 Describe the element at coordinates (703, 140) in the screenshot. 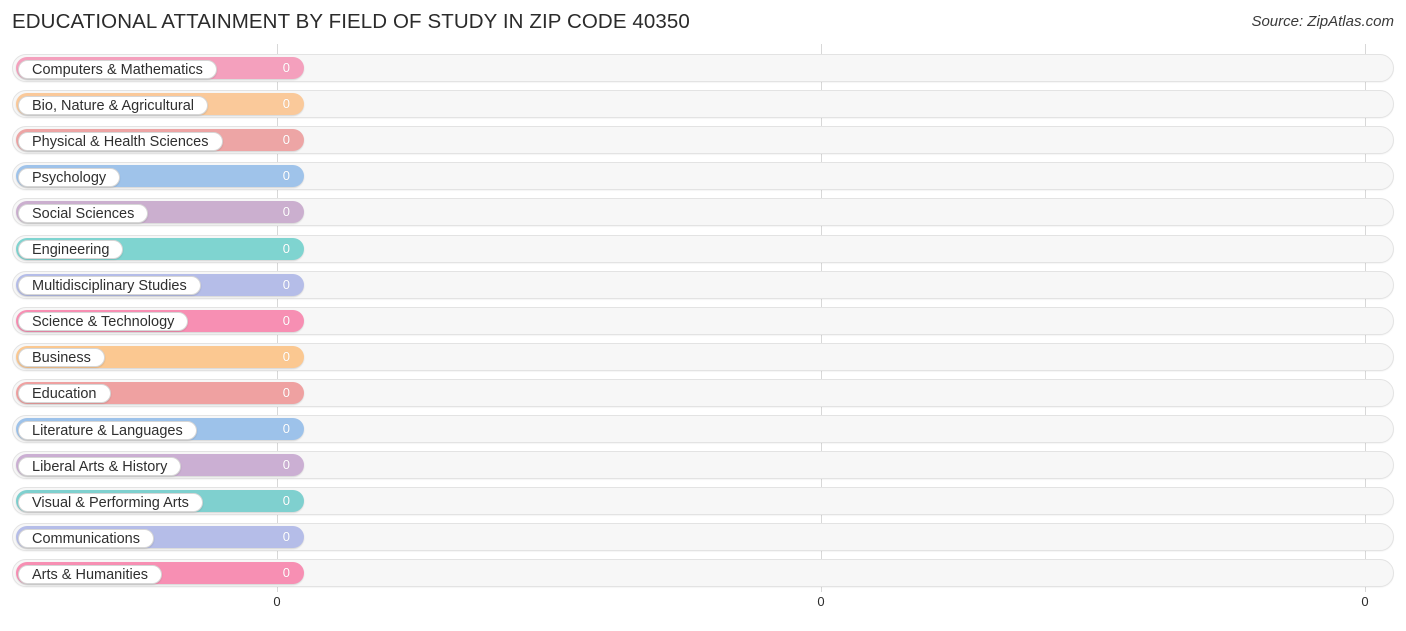

I see `table-row: 0 Physical & Health Sciences` at that location.